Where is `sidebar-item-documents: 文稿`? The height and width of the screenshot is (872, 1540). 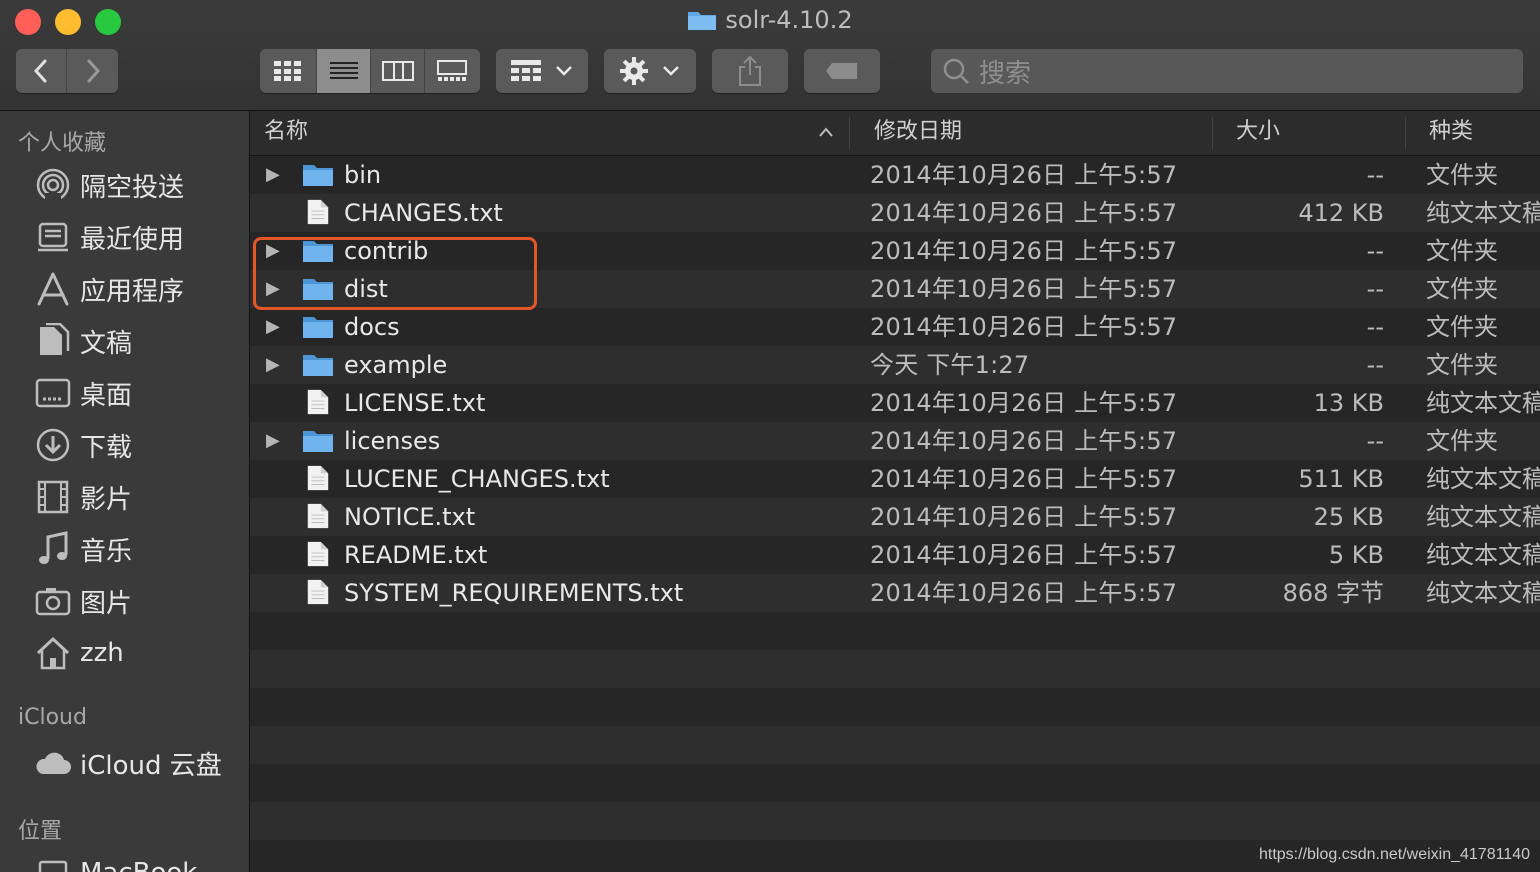
sidebar-item-documents: 文稿 is located at coordinates (83, 341).